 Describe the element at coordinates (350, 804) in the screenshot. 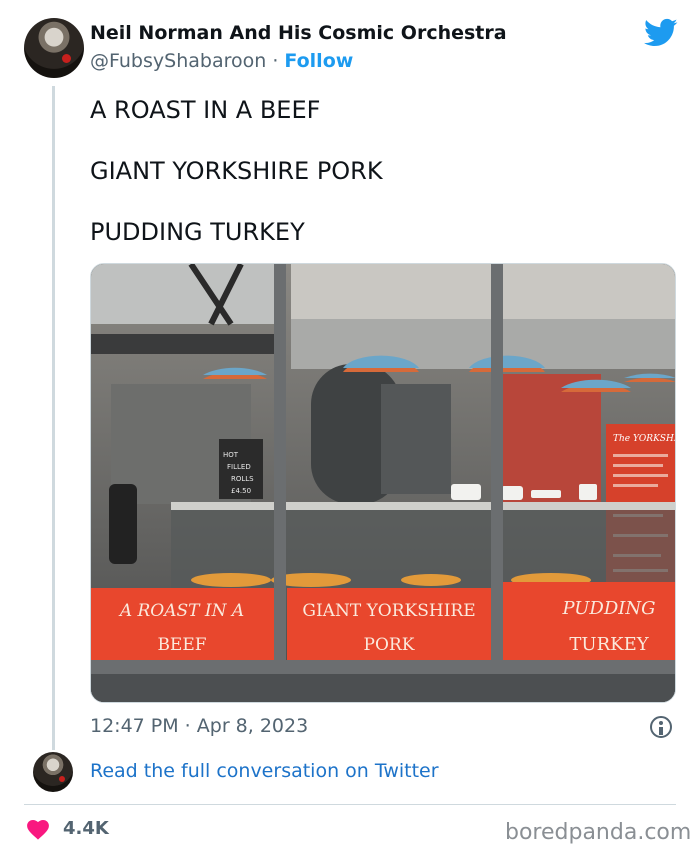

I see `footer-divider` at that location.